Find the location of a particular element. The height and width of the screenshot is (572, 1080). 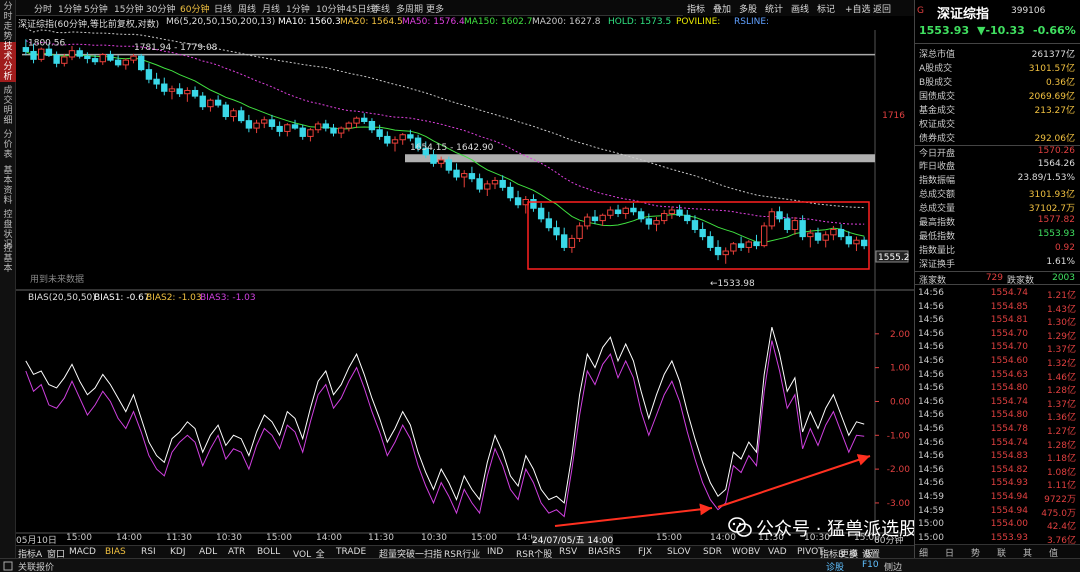

indicator-tab-17: BIASRS is located at coordinates (604, 552).